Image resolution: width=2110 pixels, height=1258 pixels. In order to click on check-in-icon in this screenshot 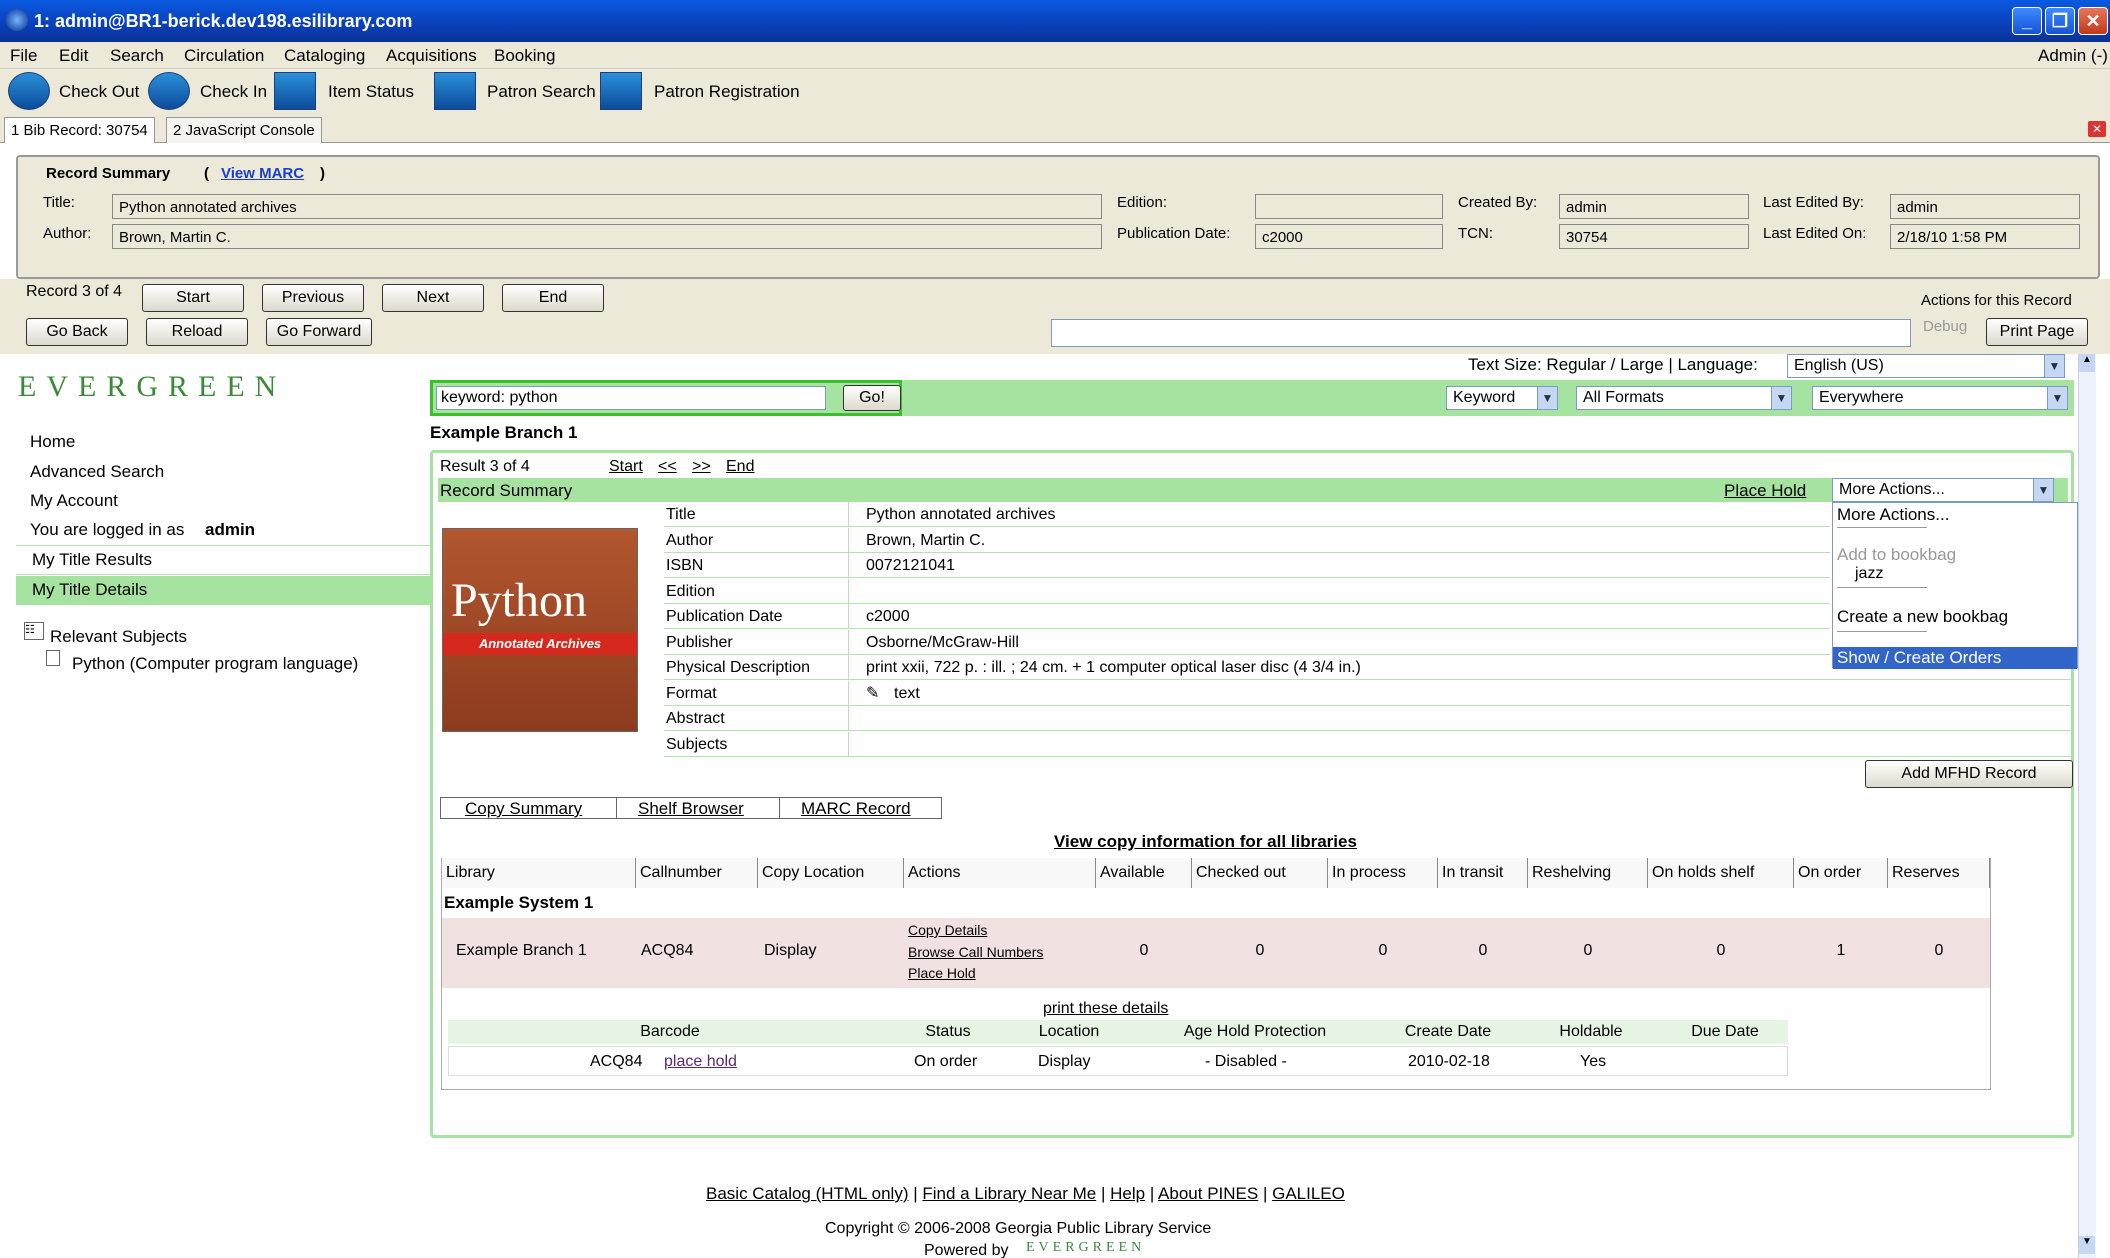, I will do `click(169, 91)`.